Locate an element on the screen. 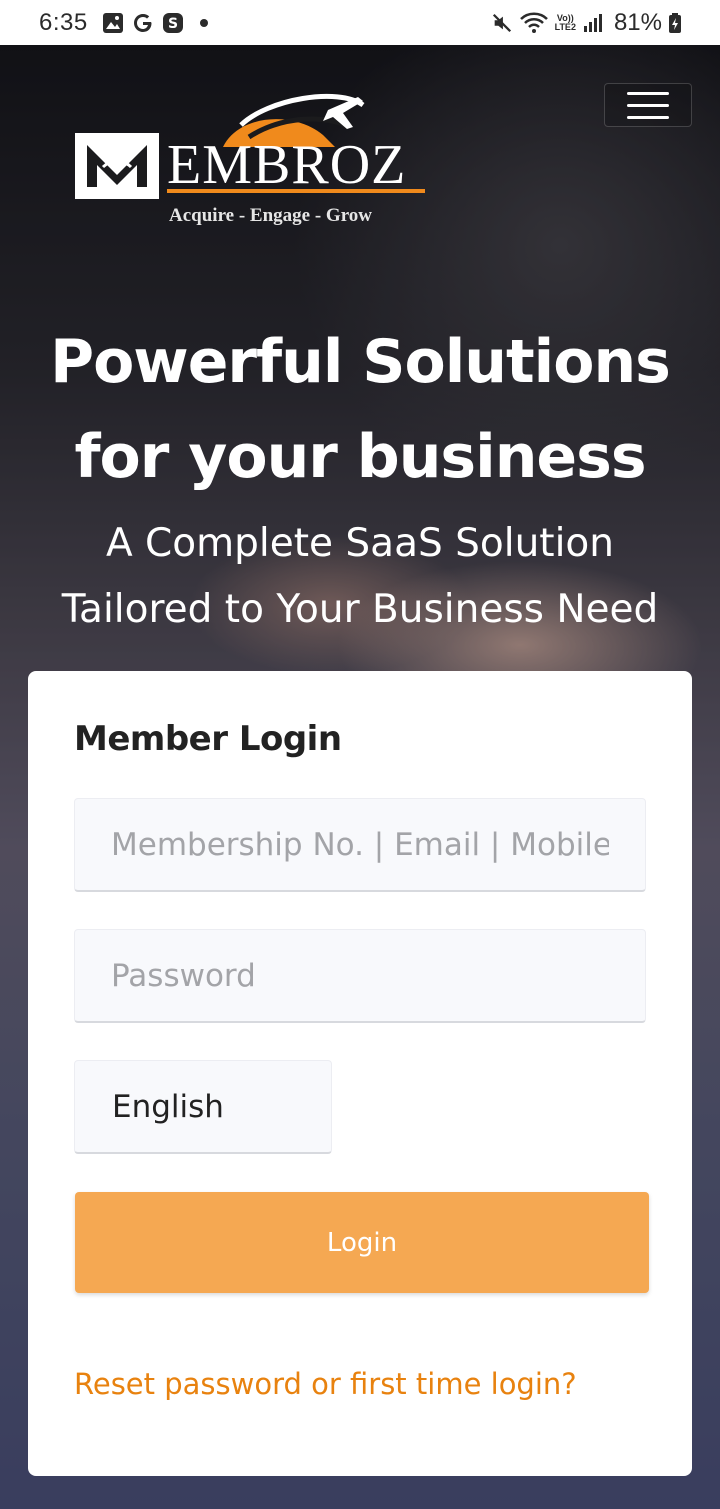  google-icon is located at coordinates (143, 23).